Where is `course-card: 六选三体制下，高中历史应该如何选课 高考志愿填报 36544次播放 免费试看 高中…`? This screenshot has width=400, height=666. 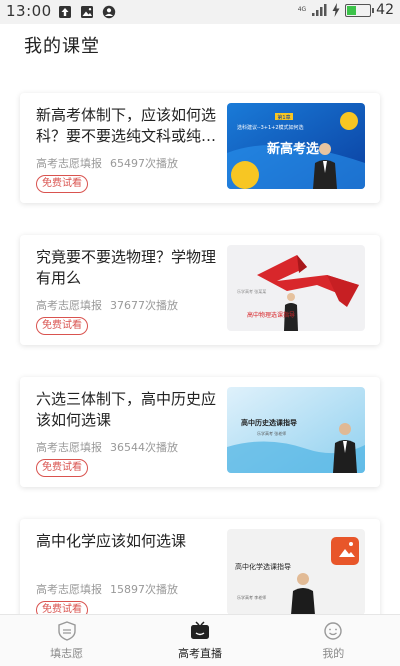 course-card: 六选三体制下，高中历史应该如何选课 高考志愿填报 36544次播放 免费试看 高中… is located at coordinates (200, 432).